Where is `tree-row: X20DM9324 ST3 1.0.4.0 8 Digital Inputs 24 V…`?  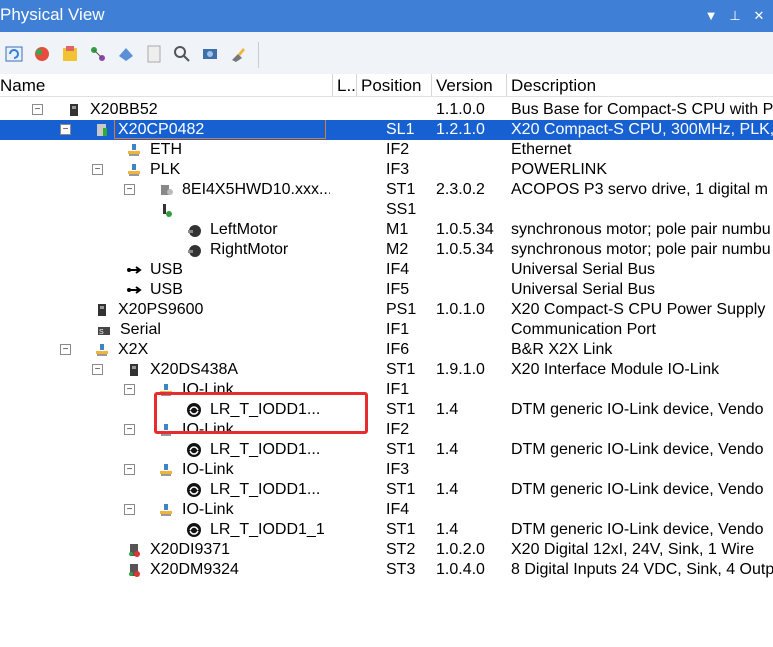 tree-row: X20DM9324 ST3 1.0.4.0 8 Digital Inputs 24 V… is located at coordinates (386, 570).